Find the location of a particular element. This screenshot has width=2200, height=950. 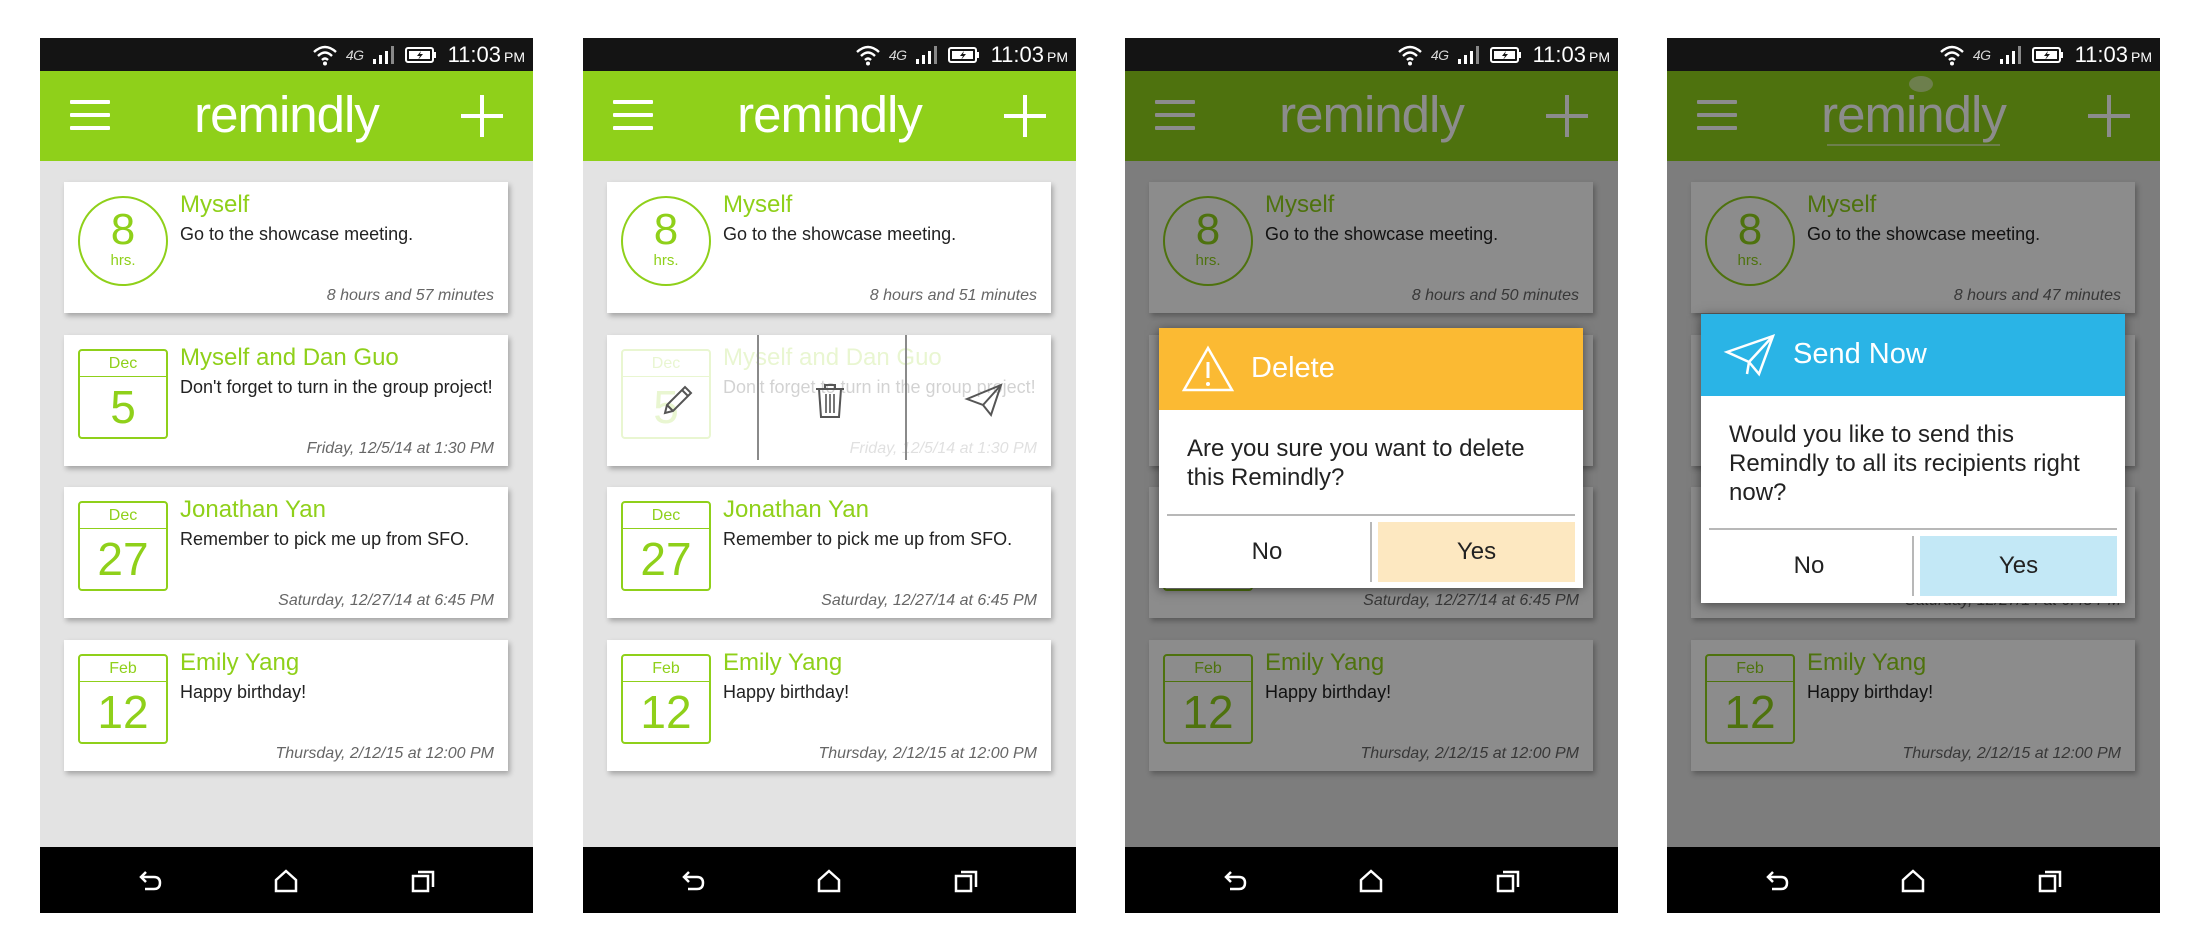

dialog-header: Send Now is located at coordinates (1913, 355).